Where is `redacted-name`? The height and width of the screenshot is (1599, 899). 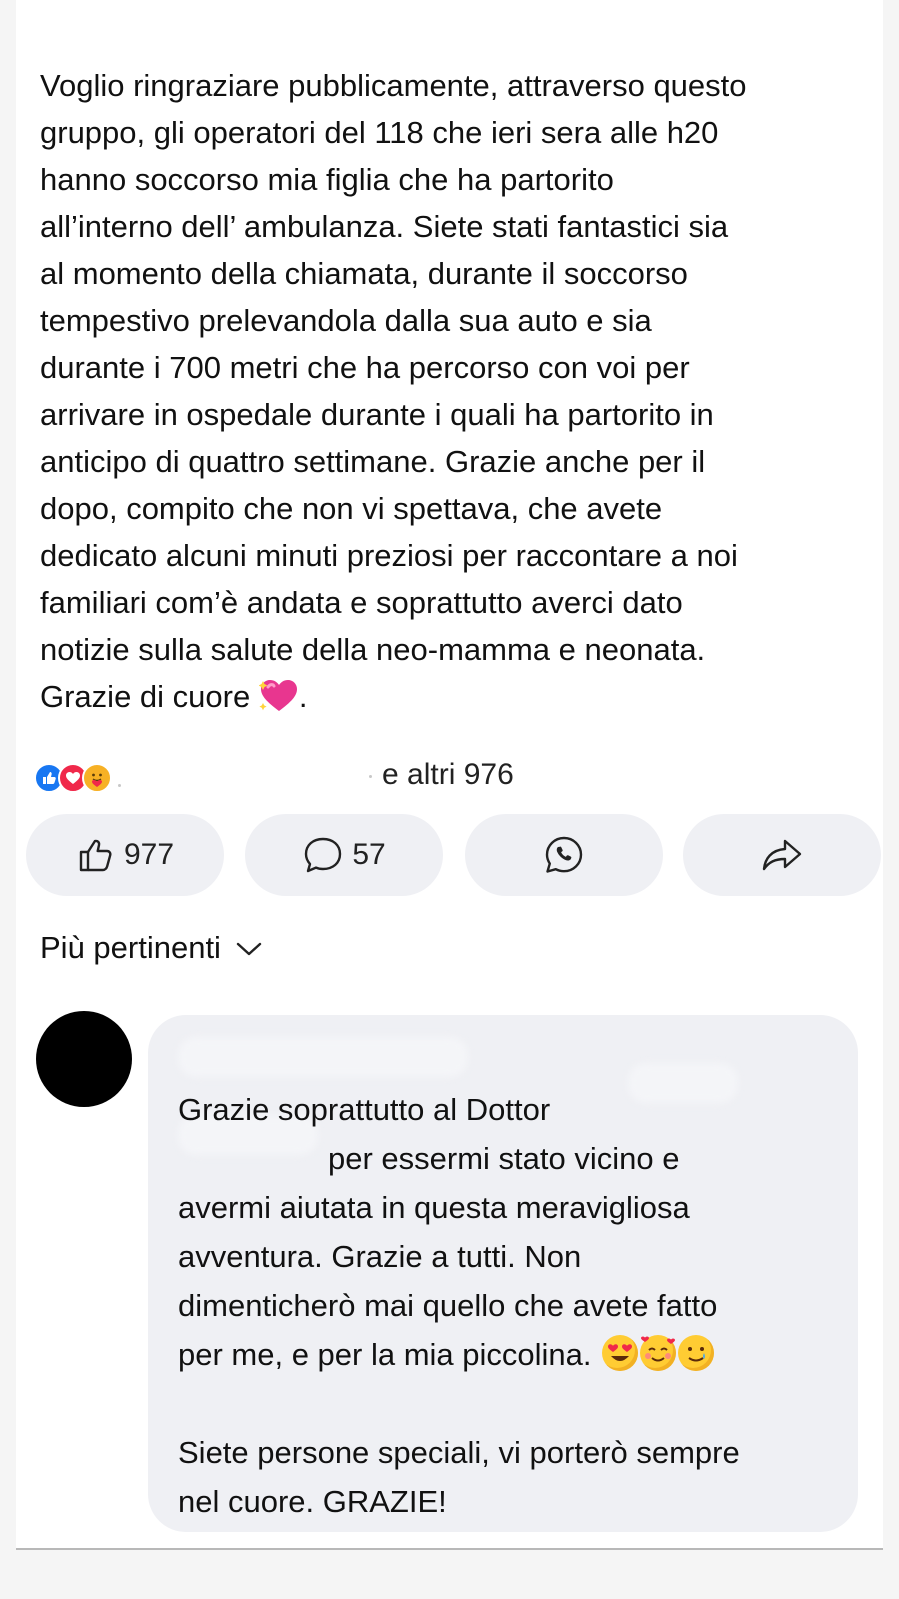 redacted-name is located at coordinates (323, 1057).